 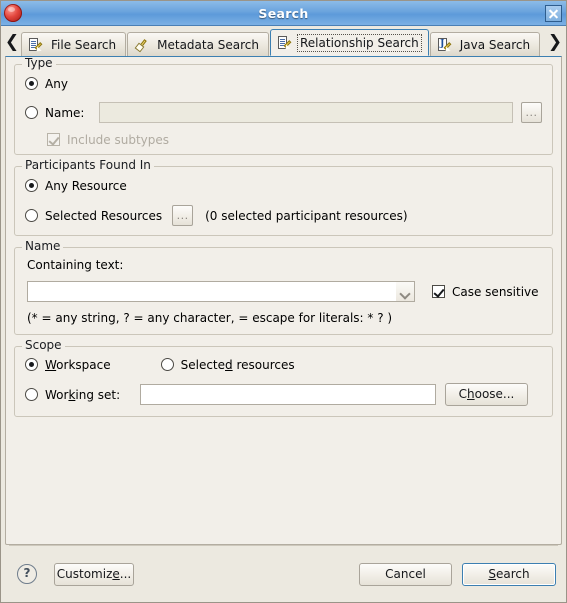 I want to click on include-subtypes-checkbox, so click(x=53, y=139).